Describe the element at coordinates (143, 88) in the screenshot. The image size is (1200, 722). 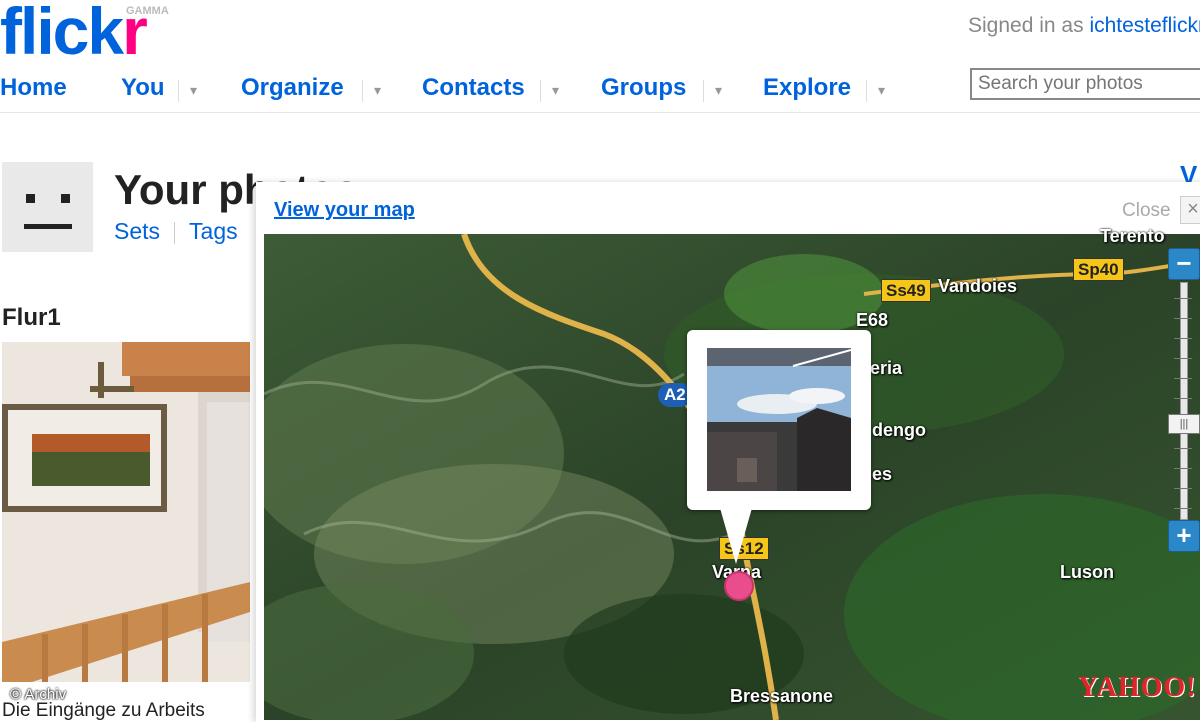
I see `nav-you: You` at that location.